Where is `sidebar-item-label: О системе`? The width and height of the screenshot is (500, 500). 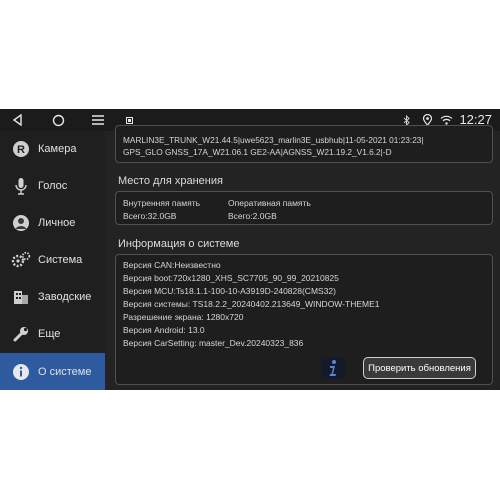 sidebar-item-label: О системе is located at coordinates (65, 371).